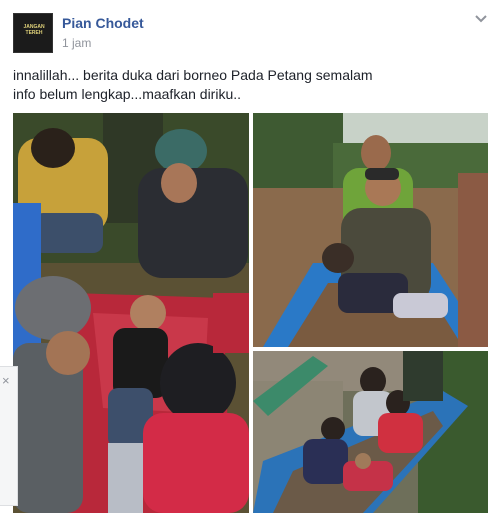  What do you see at coordinates (103, 23) in the screenshot?
I see `author-name: Pian Chodet` at bounding box center [103, 23].